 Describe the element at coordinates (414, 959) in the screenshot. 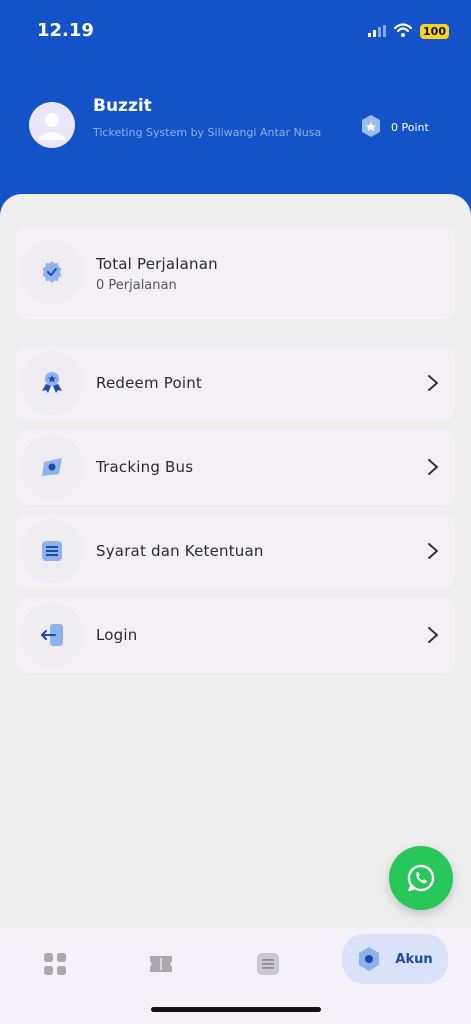

I see `nav-account-label: Akun` at that location.